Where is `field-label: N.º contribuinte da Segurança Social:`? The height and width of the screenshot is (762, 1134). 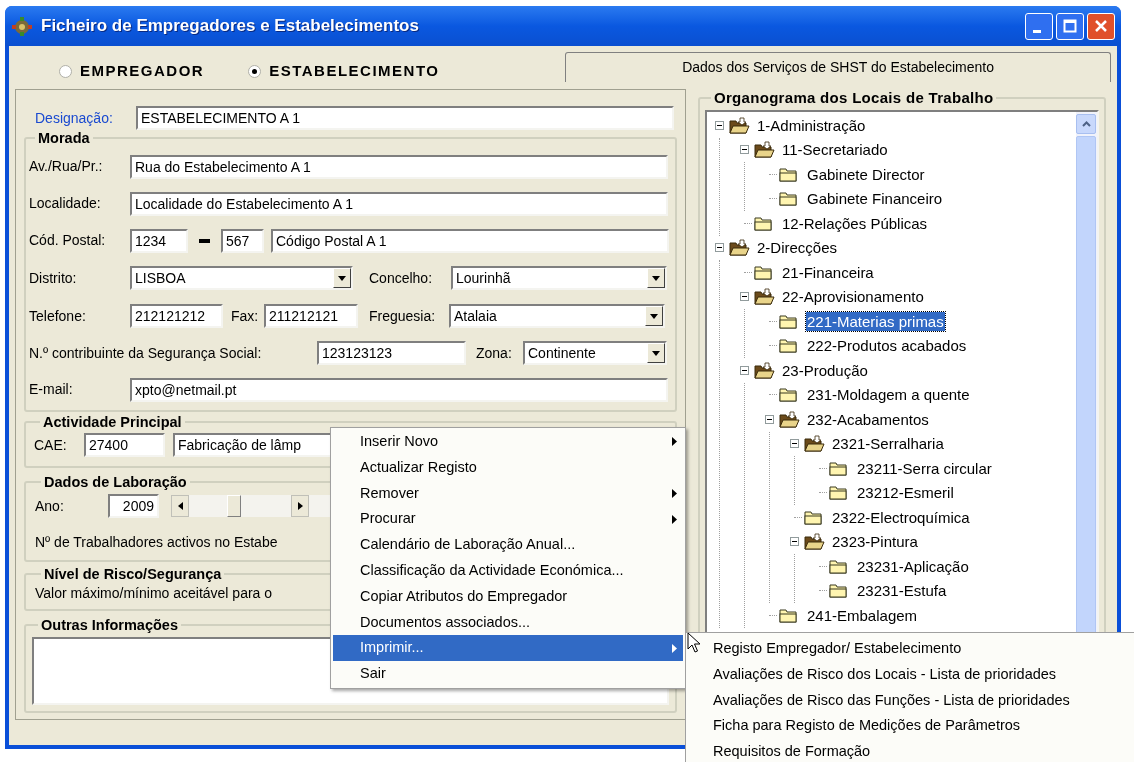
field-label: N.º contribuinte da Segurança Social: is located at coordinates (146, 353).